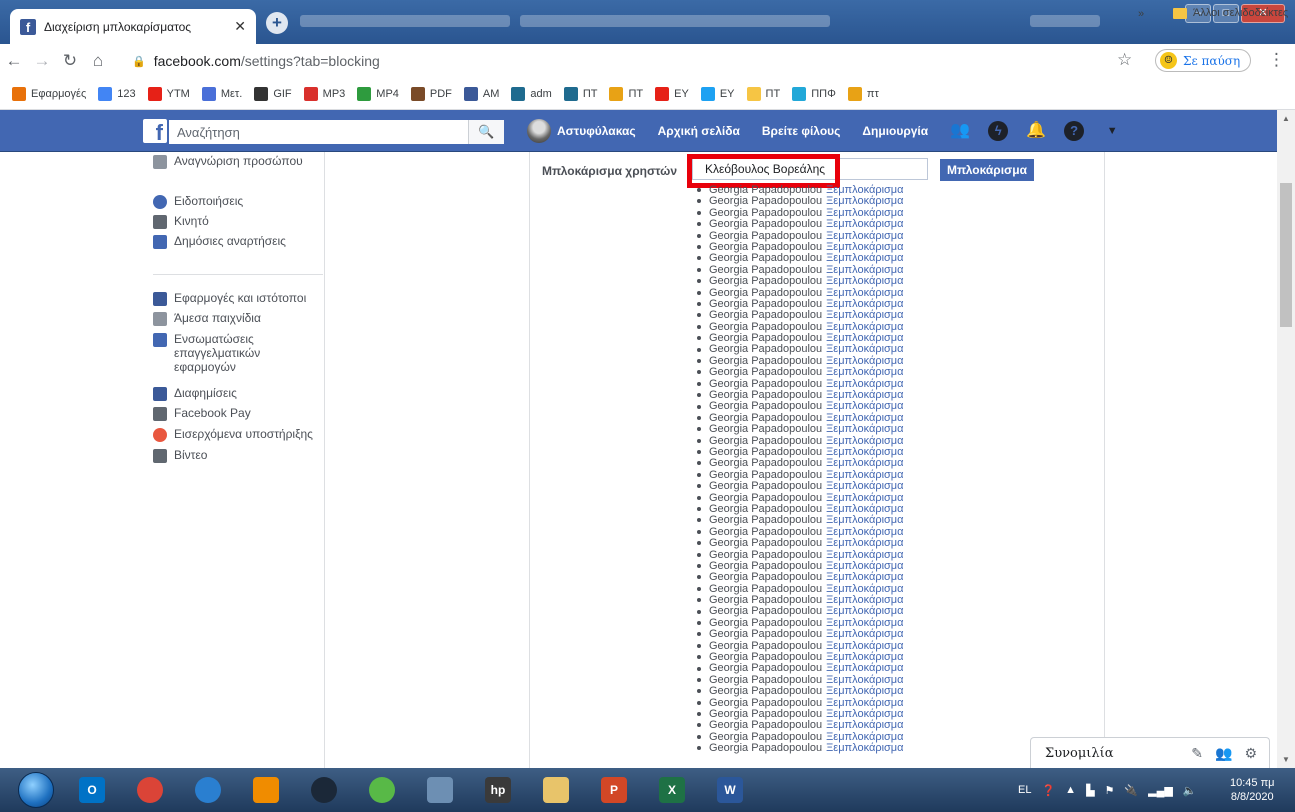 The image size is (1295, 812). What do you see at coordinates (1203, 60) in the screenshot?
I see `profile-paused-button: ☺ Σε παύση` at bounding box center [1203, 60].